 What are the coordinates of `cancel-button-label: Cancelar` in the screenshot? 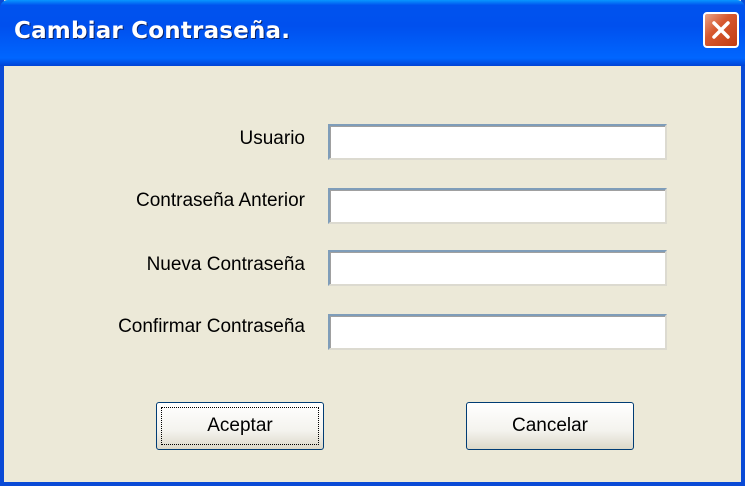 It's located at (550, 425).